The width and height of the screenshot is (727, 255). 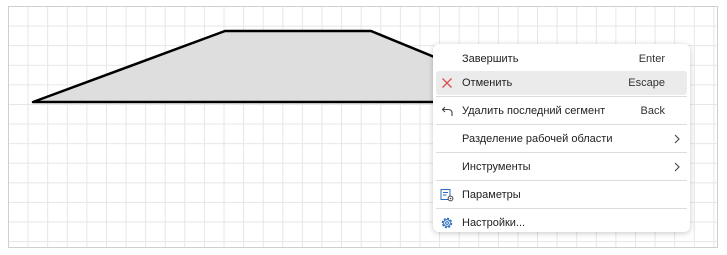 What do you see at coordinates (534, 111) in the screenshot?
I see `menu-item-label: Удалить последний сегмент` at bounding box center [534, 111].